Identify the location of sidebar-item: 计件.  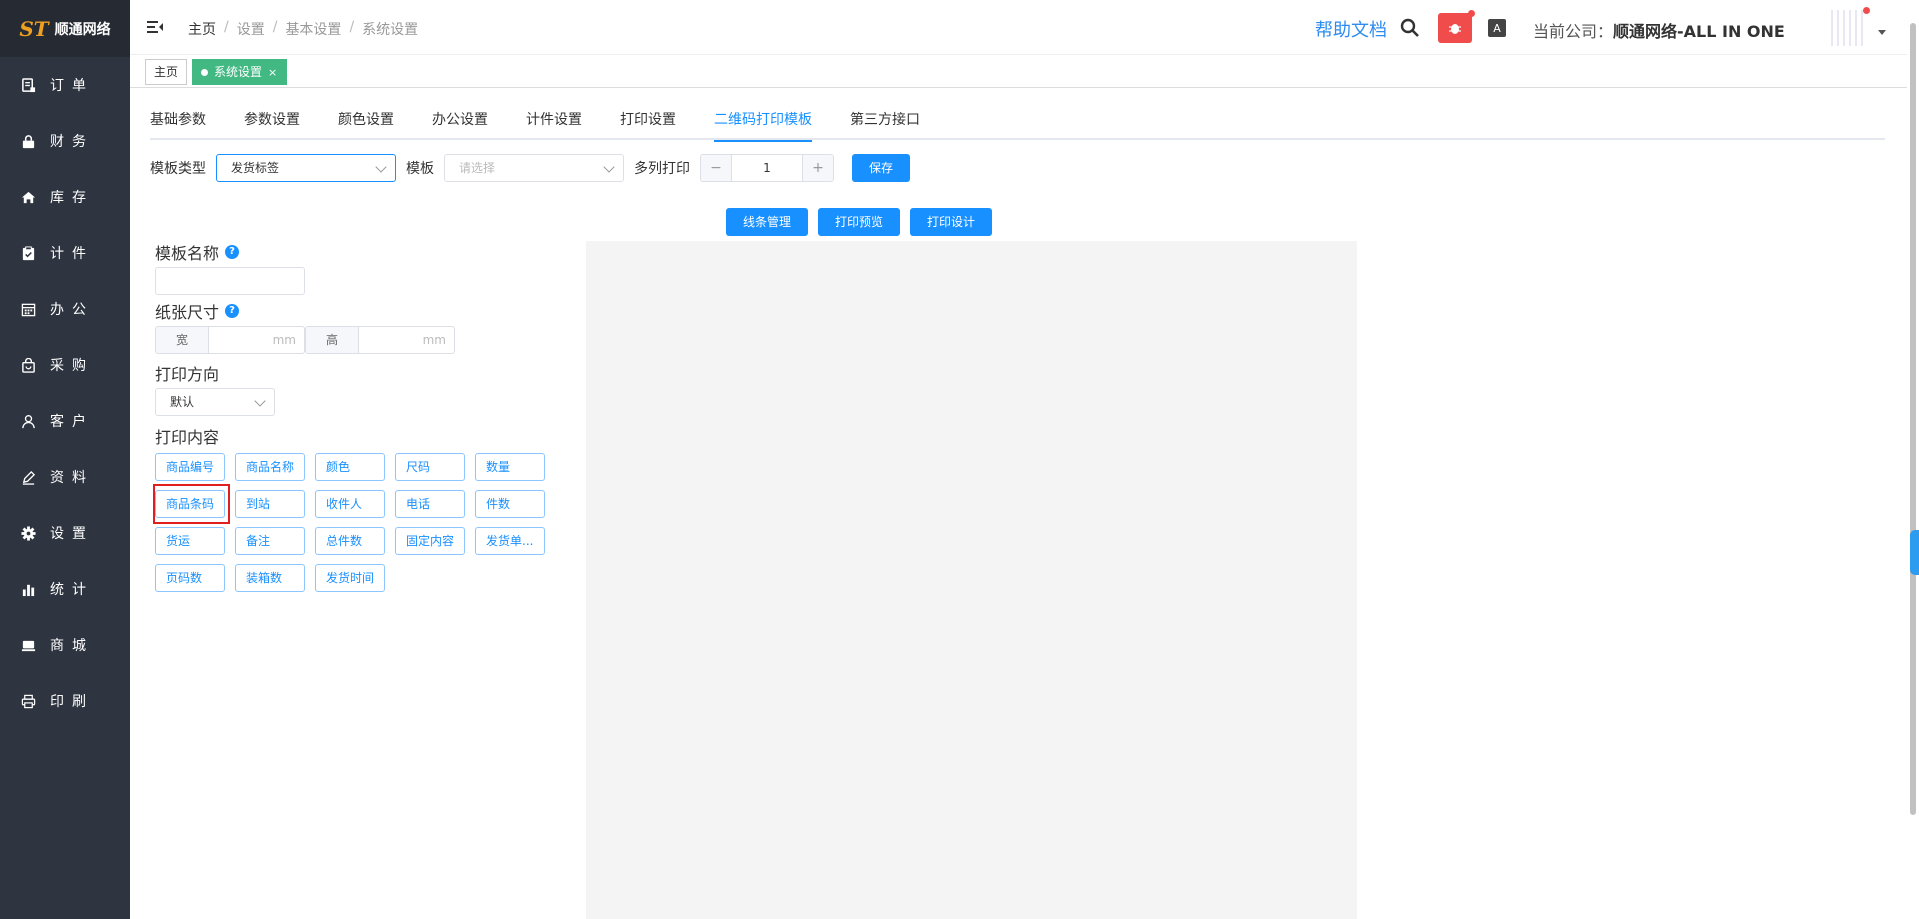
(65, 253).